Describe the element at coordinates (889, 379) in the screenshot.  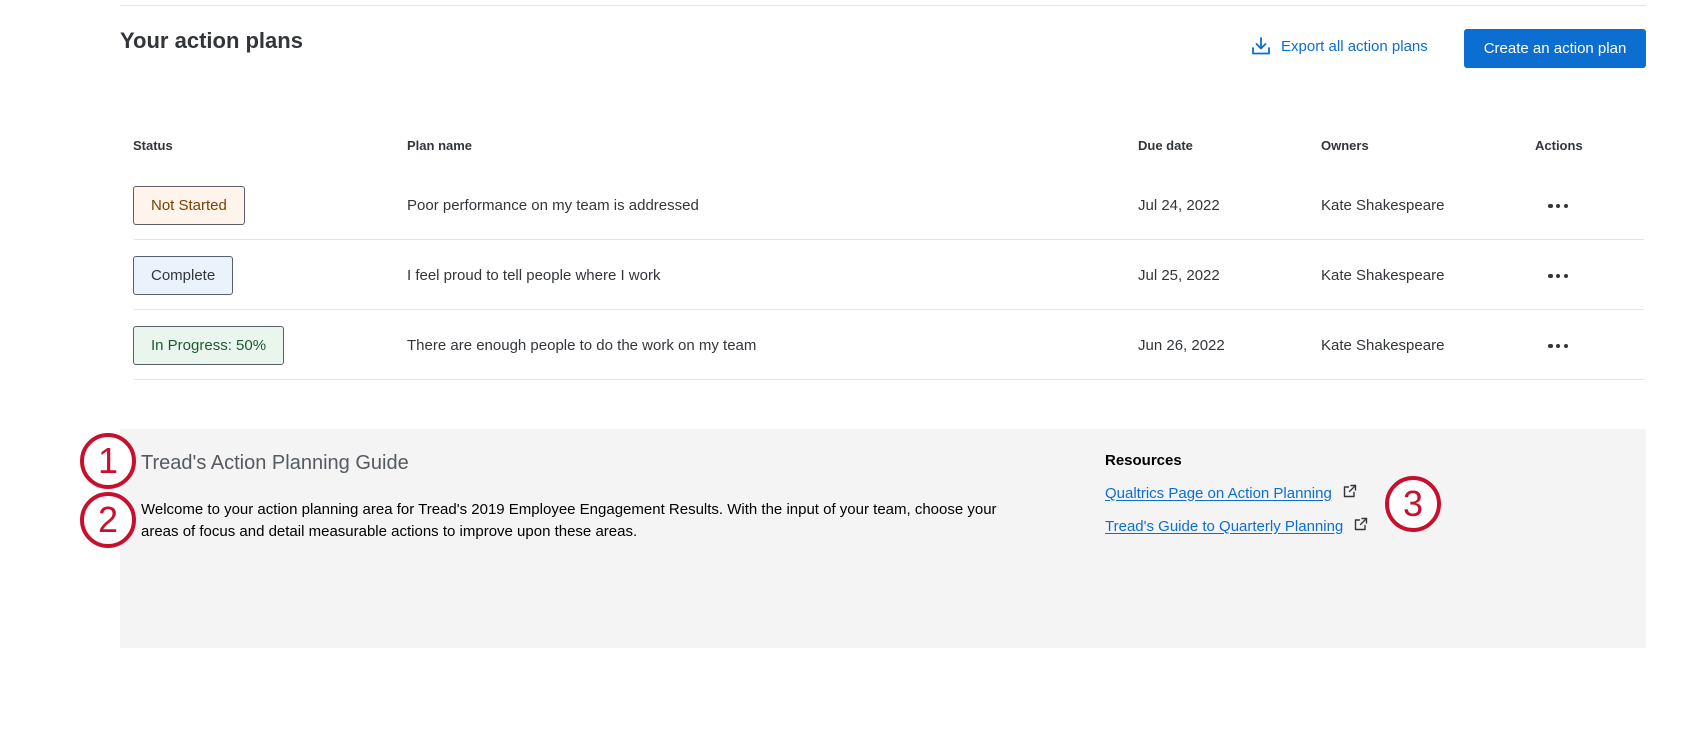
I see `row-divider` at that location.